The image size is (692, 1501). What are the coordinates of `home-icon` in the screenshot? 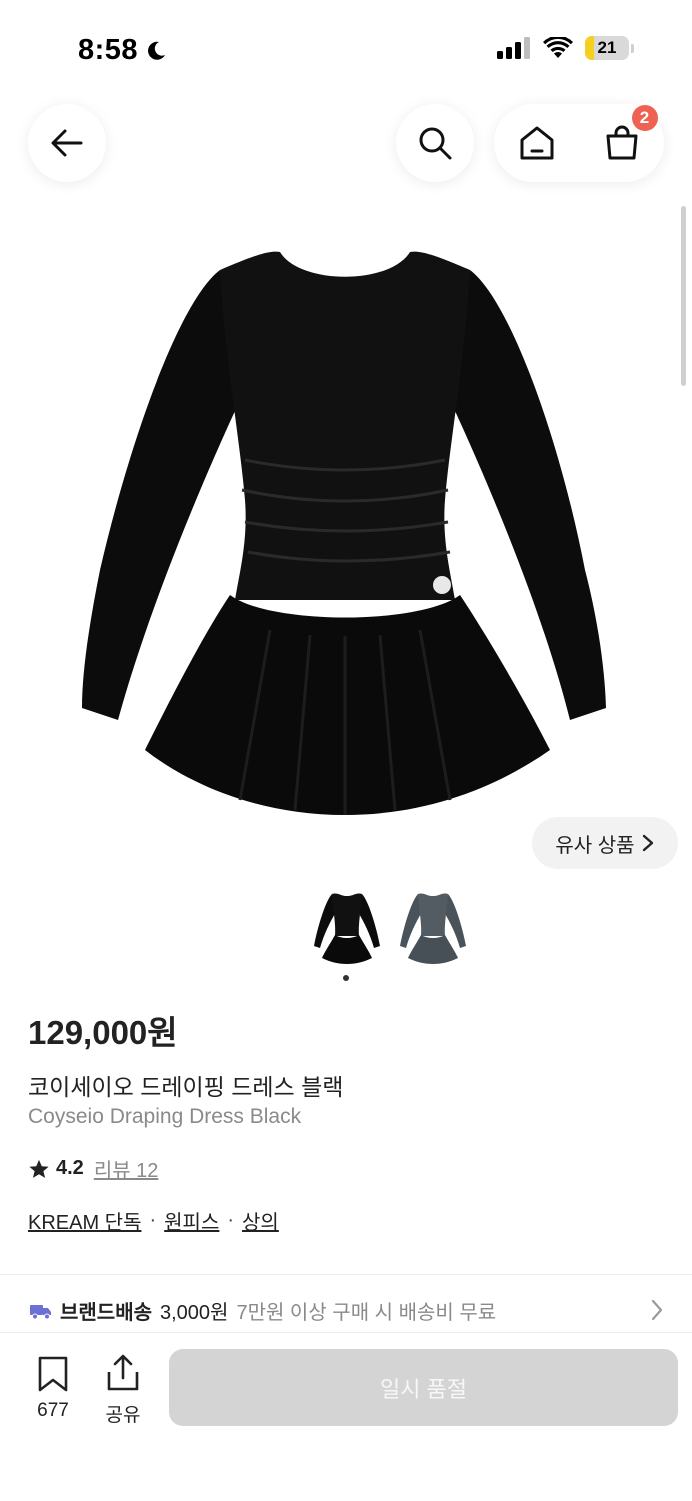 It's located at (536, 143).